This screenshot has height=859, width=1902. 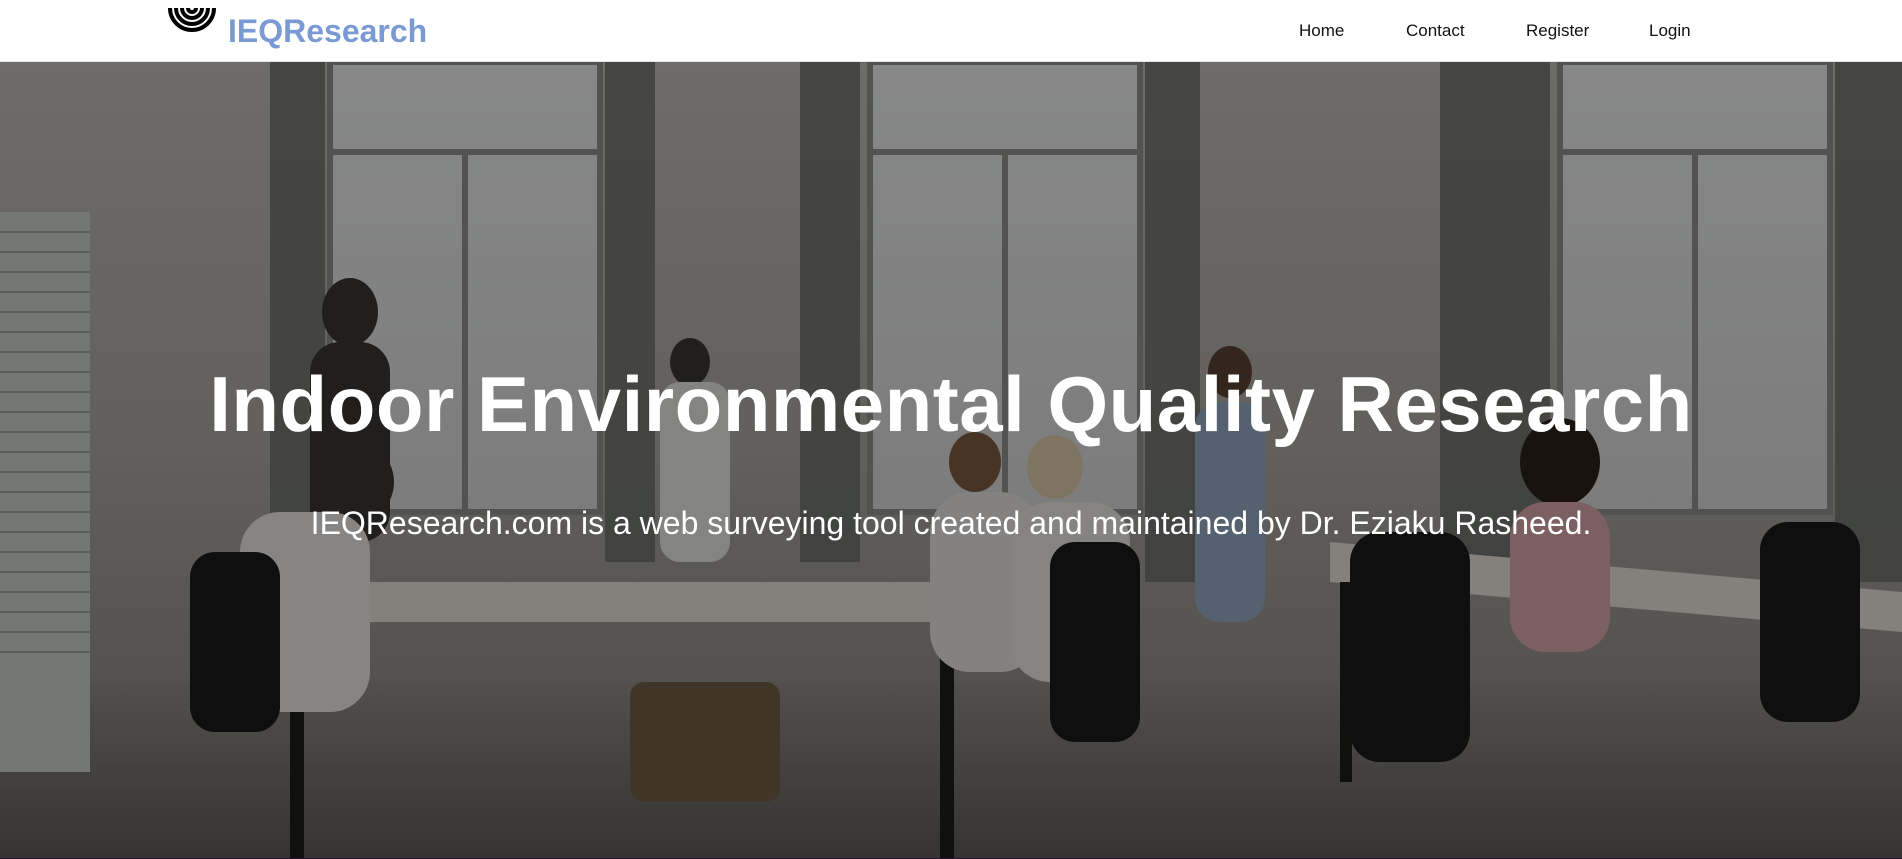 I want to click on main-nav: Home Contact Register Login, so click(x=951, y=31).